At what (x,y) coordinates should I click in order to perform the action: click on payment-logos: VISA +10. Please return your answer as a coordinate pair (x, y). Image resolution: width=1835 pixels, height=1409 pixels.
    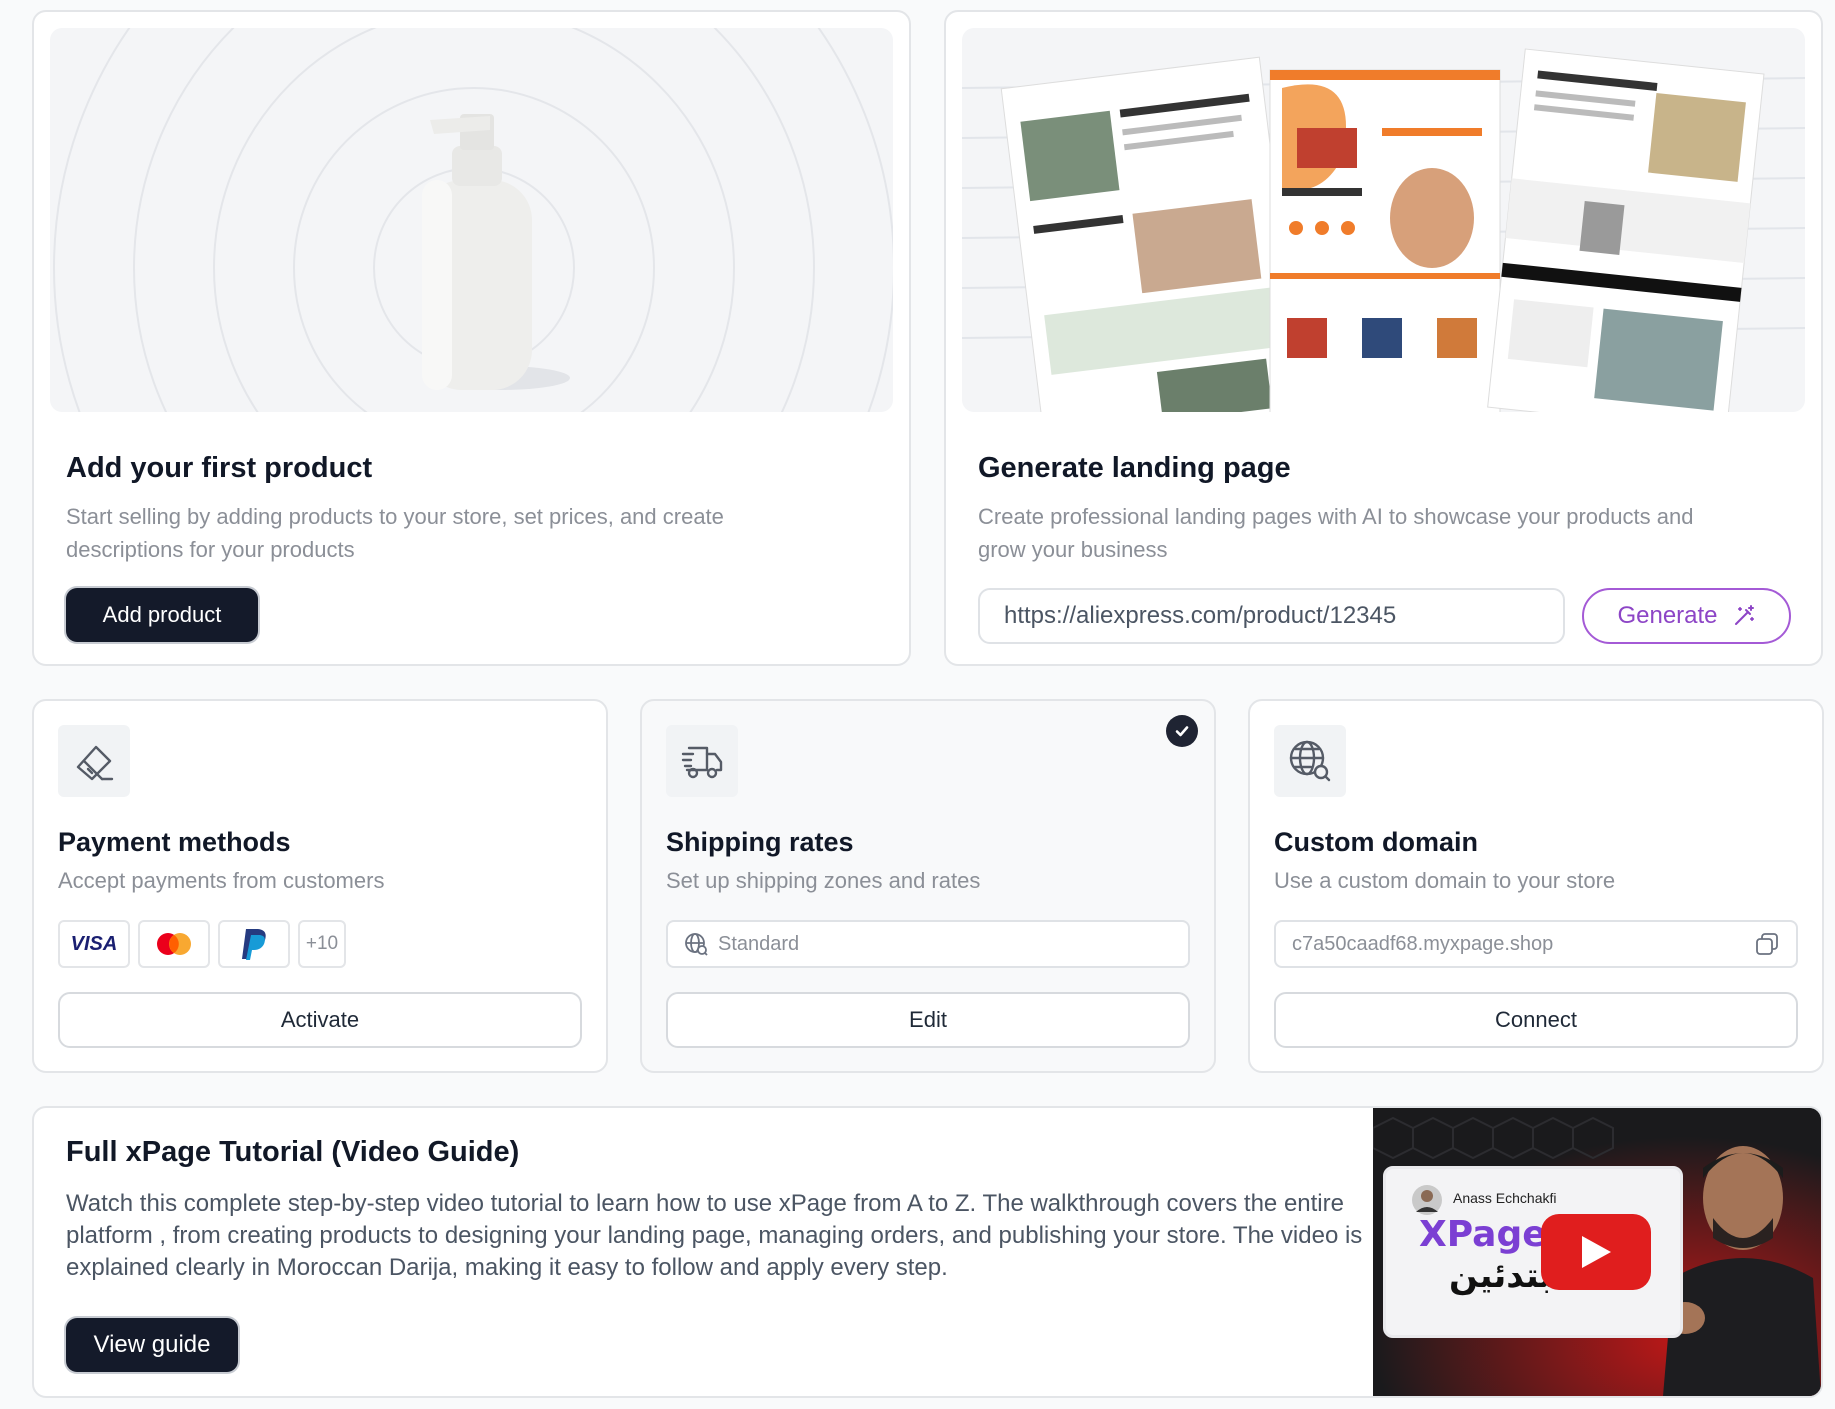
    Looking at the image, I should click on (202, 944).